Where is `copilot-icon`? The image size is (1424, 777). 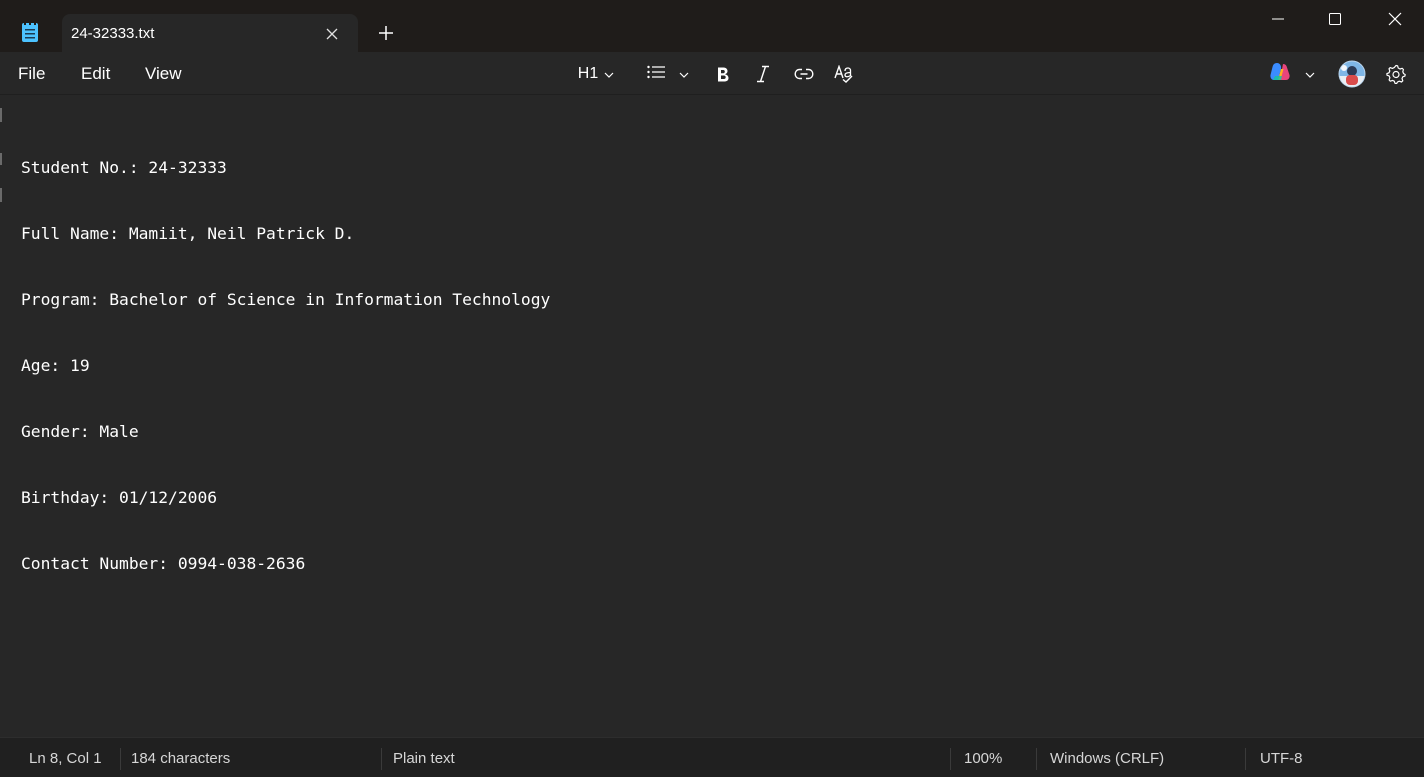 copilot-icon is located at coordinates (1280, 74).